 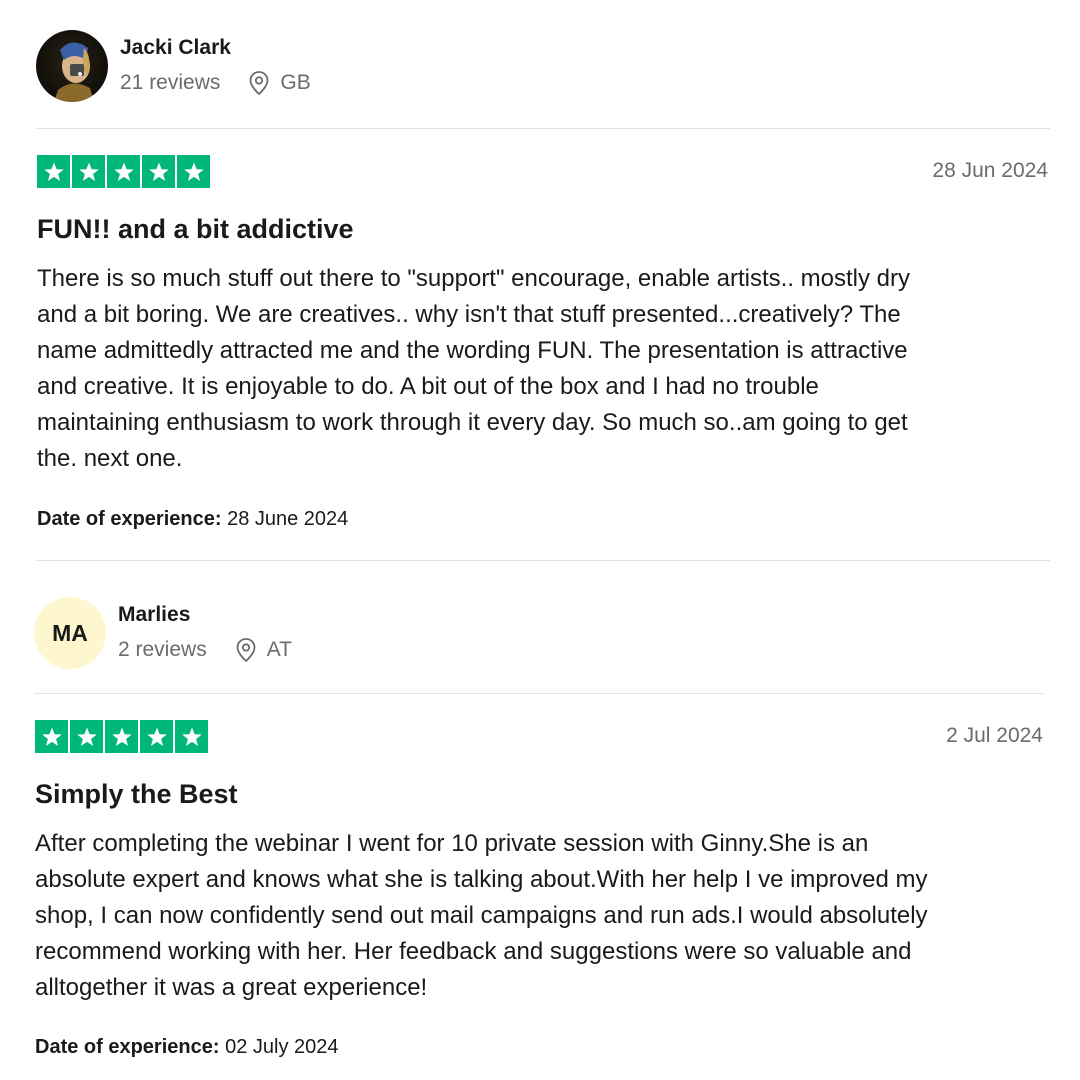 What do you see at coordinates (70, 633) in the screenshot?
I see `avatar: MA` at bounding box center [70, 633].